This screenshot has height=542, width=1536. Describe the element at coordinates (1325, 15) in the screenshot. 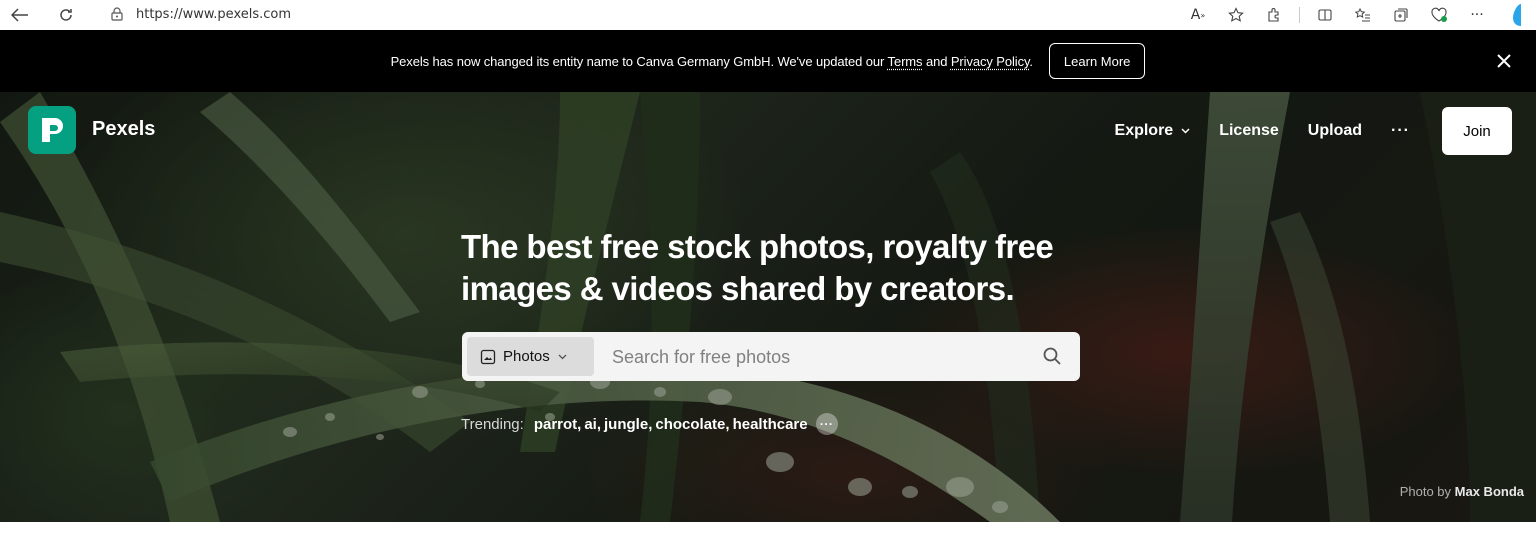

I see `split-screen-icon` at that location.